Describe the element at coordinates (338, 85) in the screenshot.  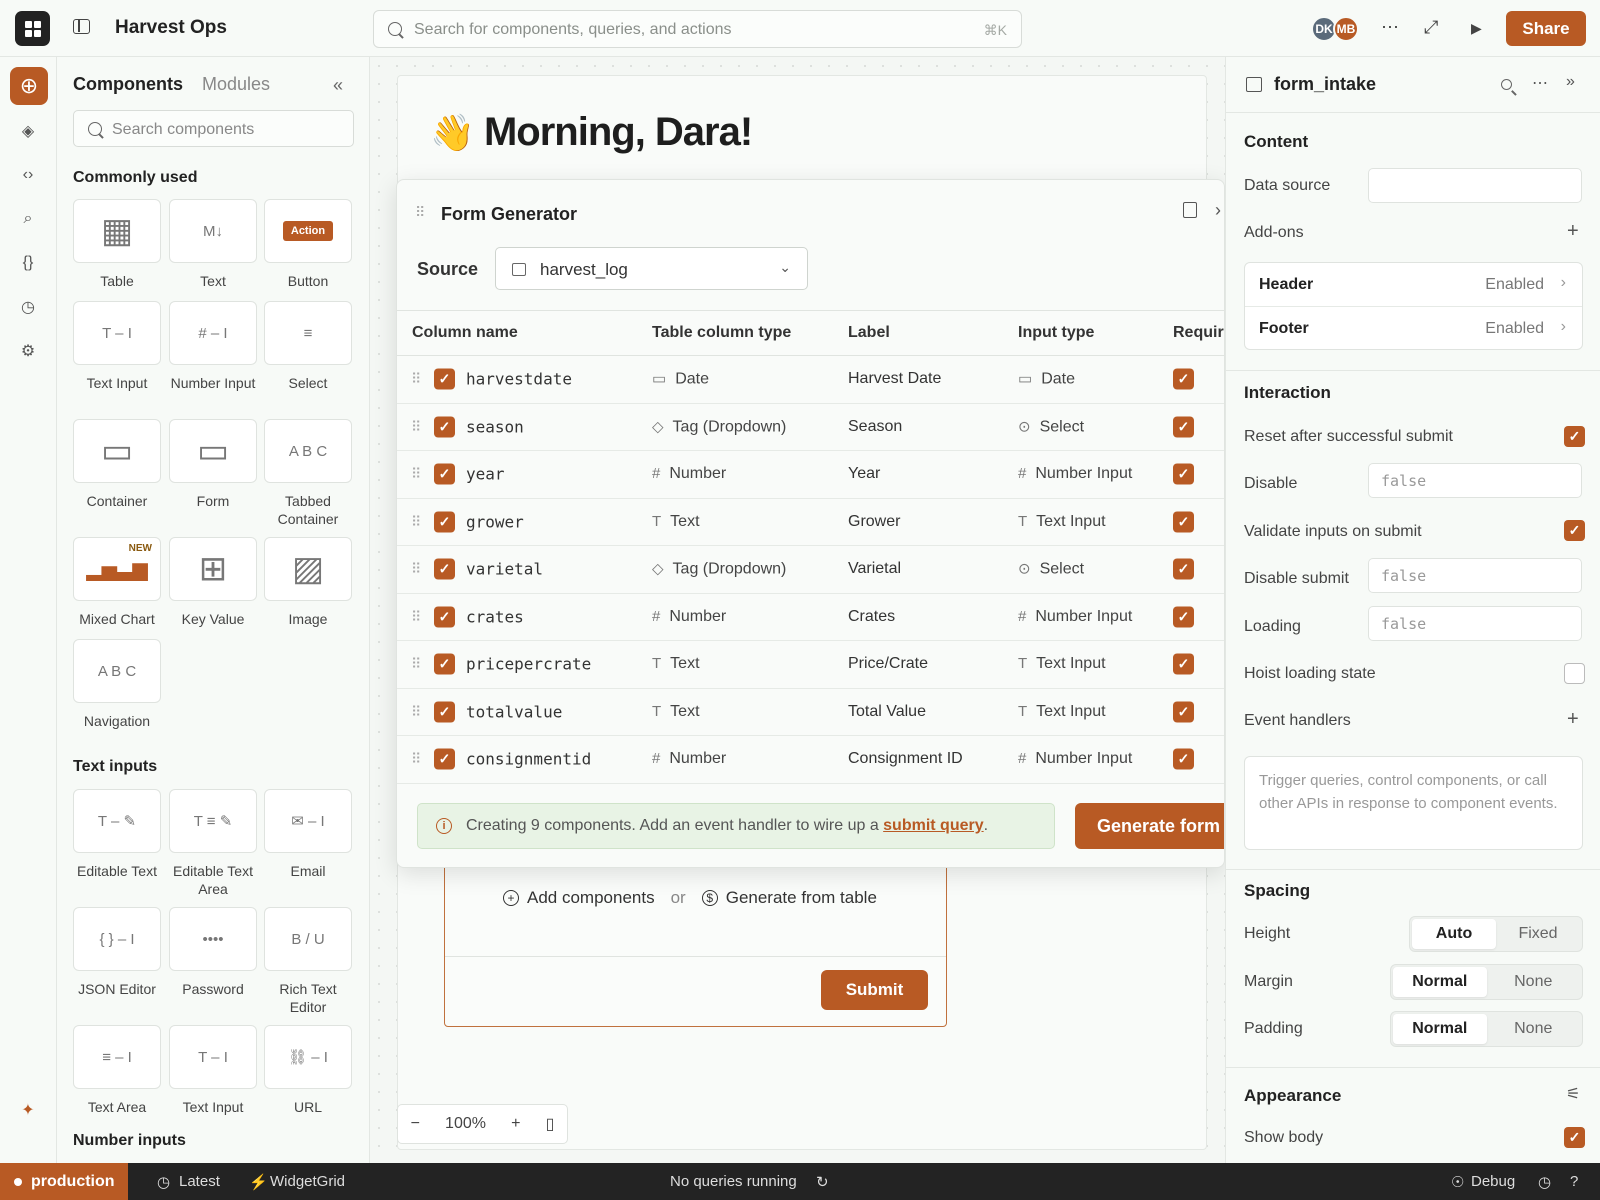
I see `collapse-panel-icon: «` at that location.